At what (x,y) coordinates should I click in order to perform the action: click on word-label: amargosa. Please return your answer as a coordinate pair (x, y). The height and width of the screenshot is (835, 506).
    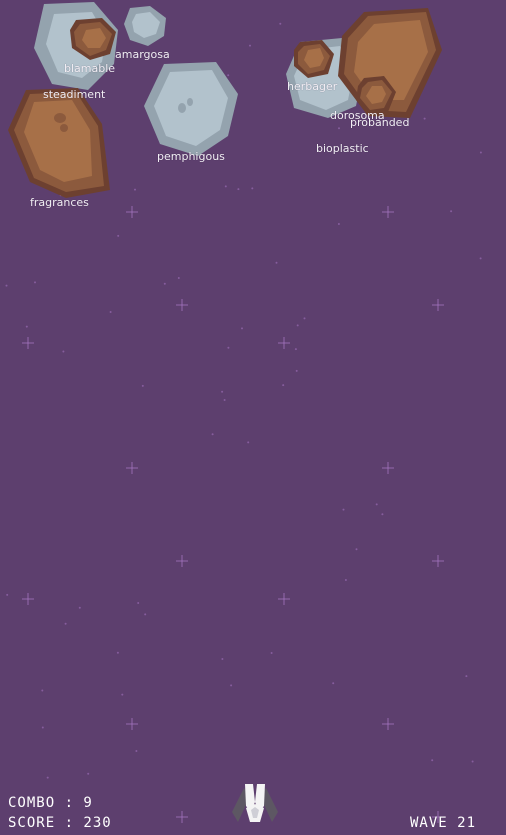
    Looking at the image, I should click on (142, 54).